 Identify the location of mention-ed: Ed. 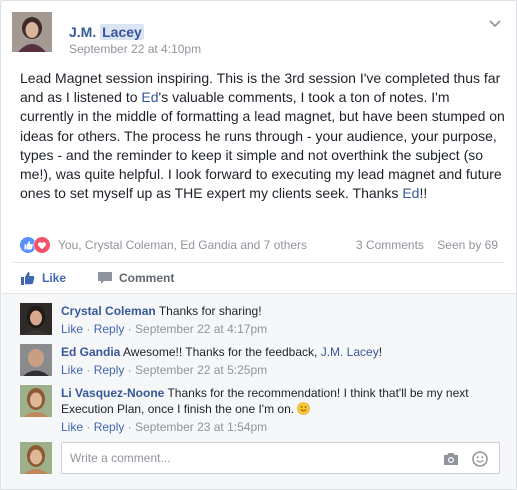
(149, 97).